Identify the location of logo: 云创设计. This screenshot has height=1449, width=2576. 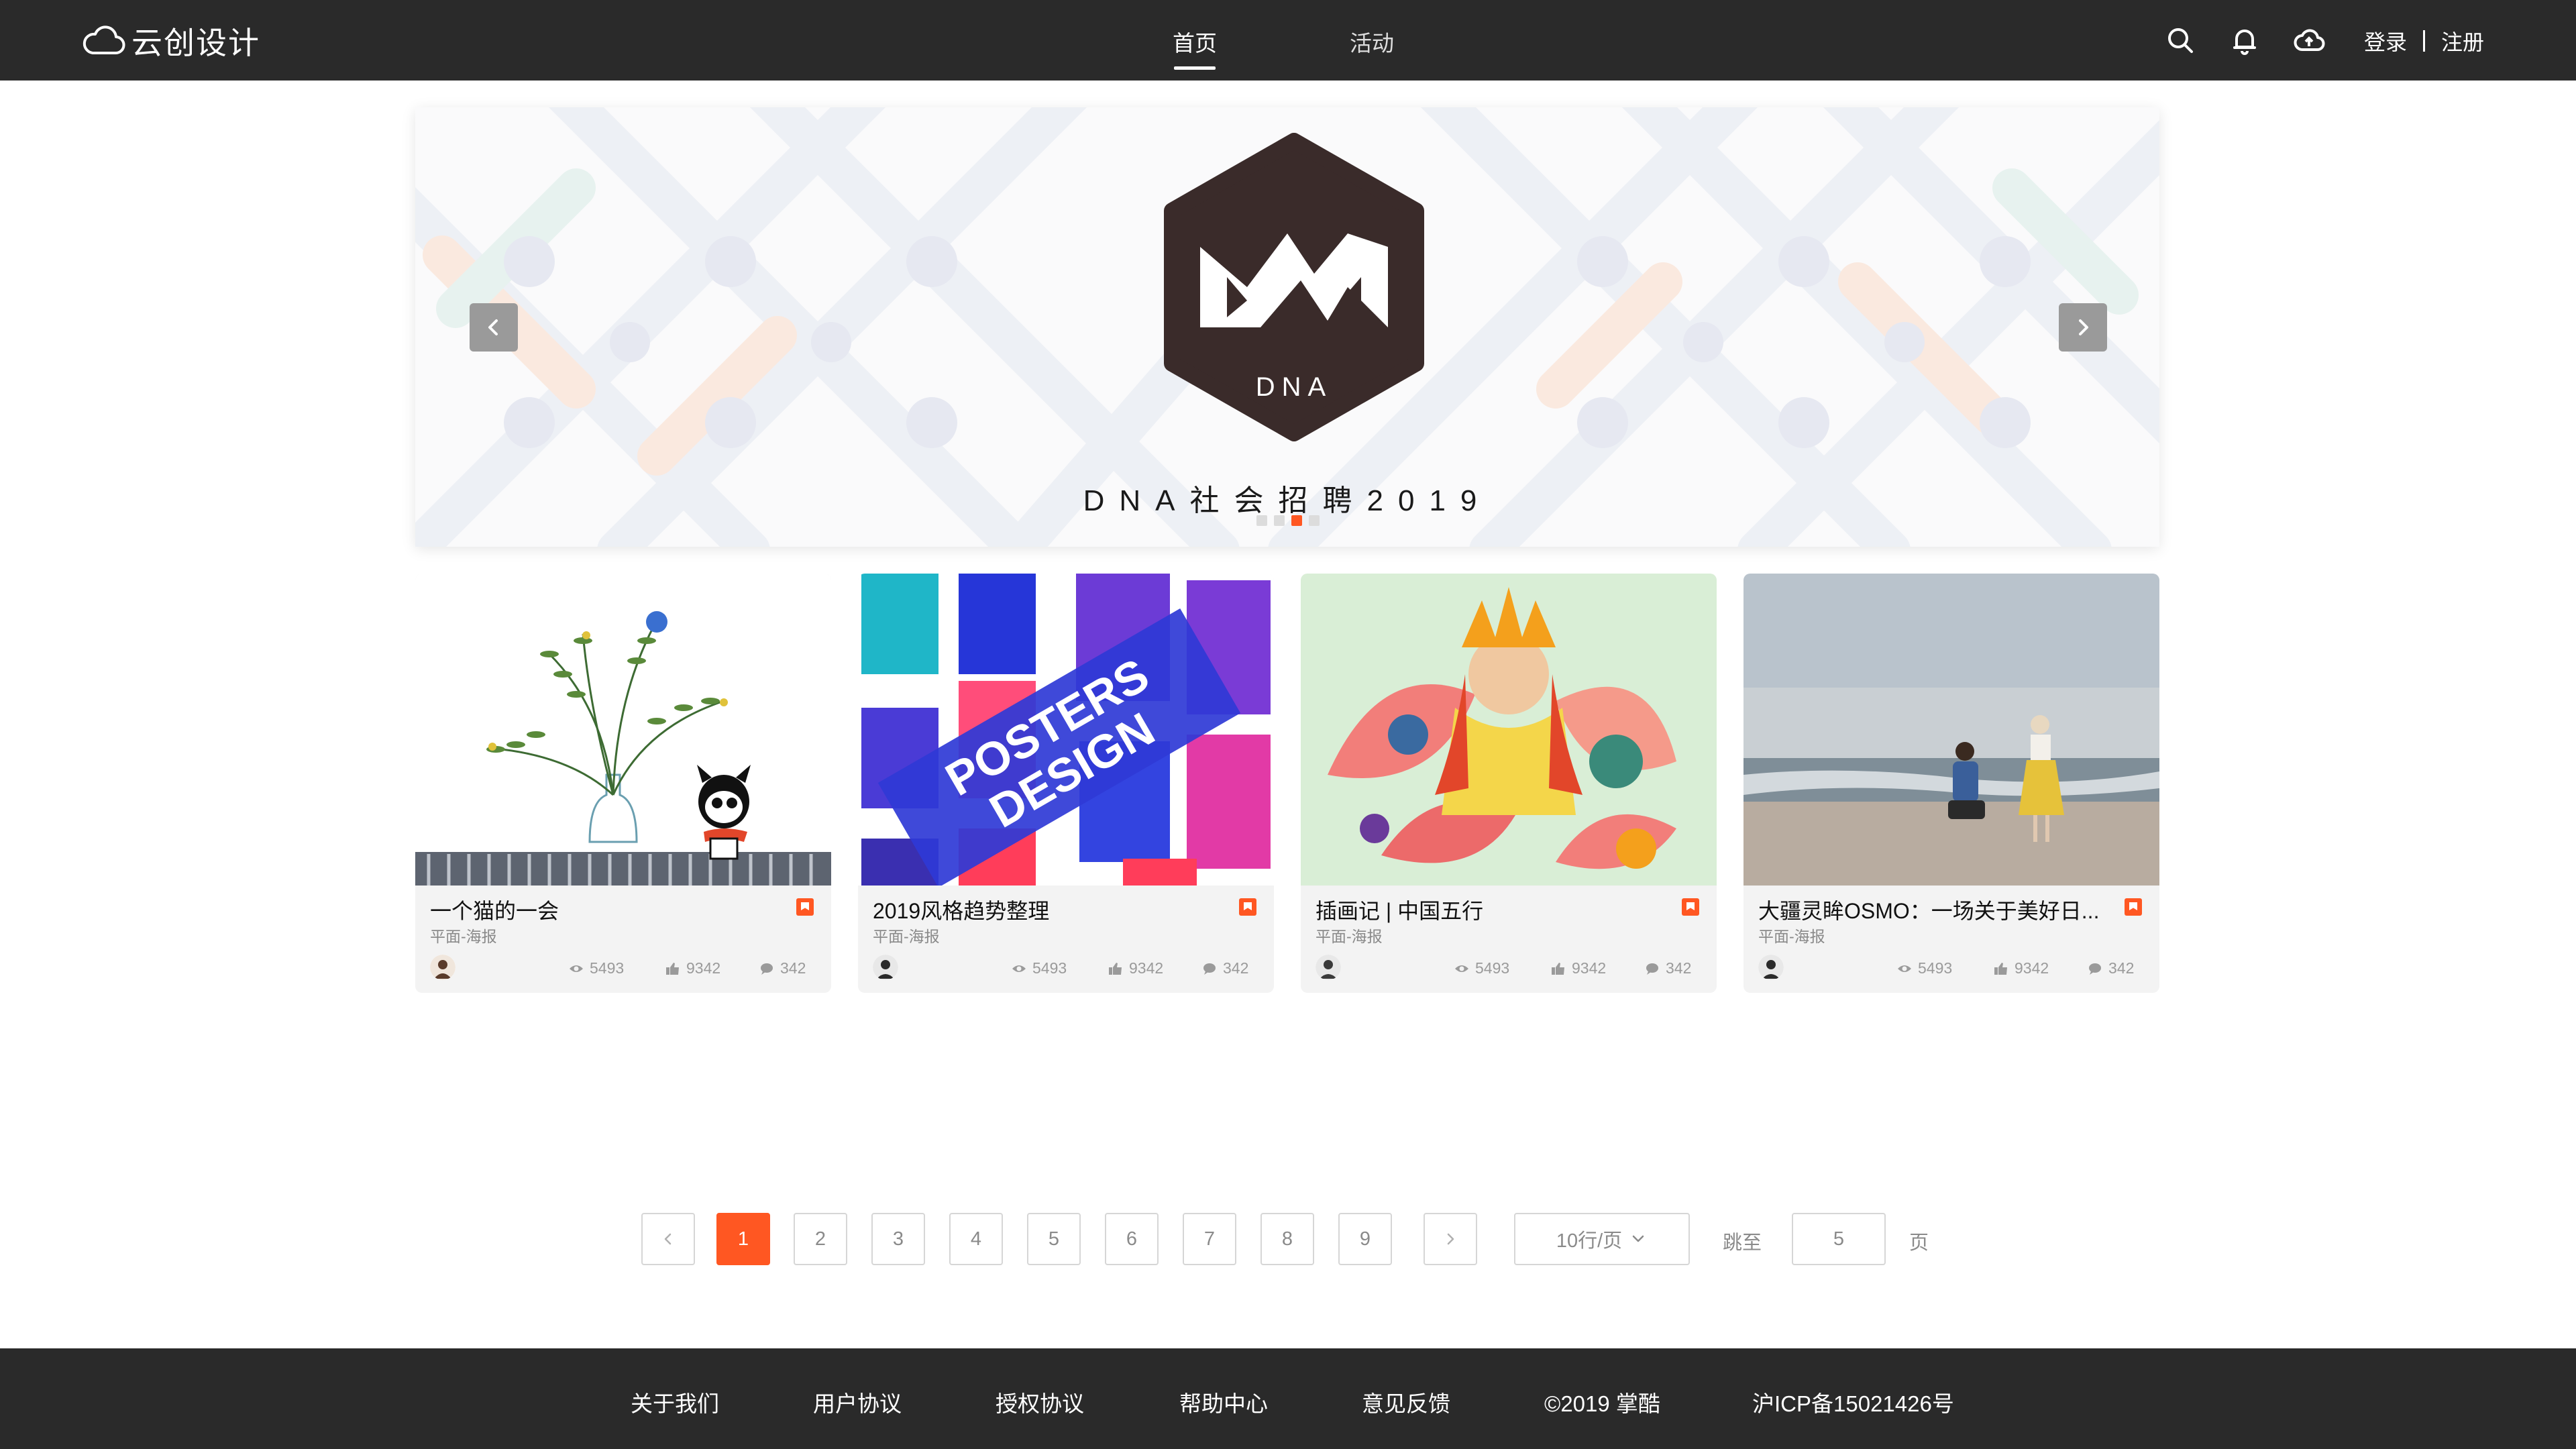
(170, 41).